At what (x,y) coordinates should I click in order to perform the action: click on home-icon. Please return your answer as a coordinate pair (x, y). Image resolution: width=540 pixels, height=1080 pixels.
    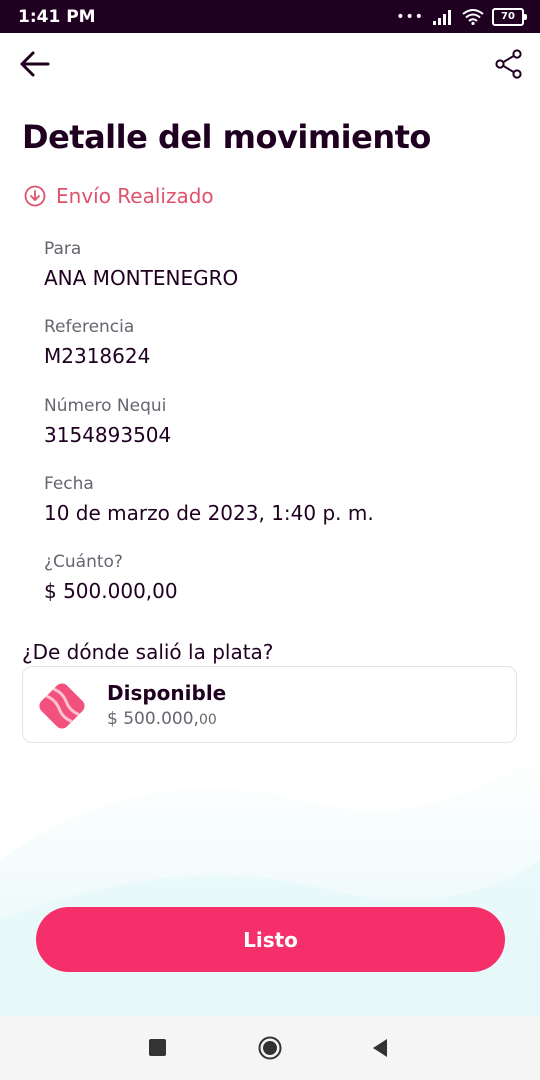
    Looking at the image, I should click on (270, 1048).